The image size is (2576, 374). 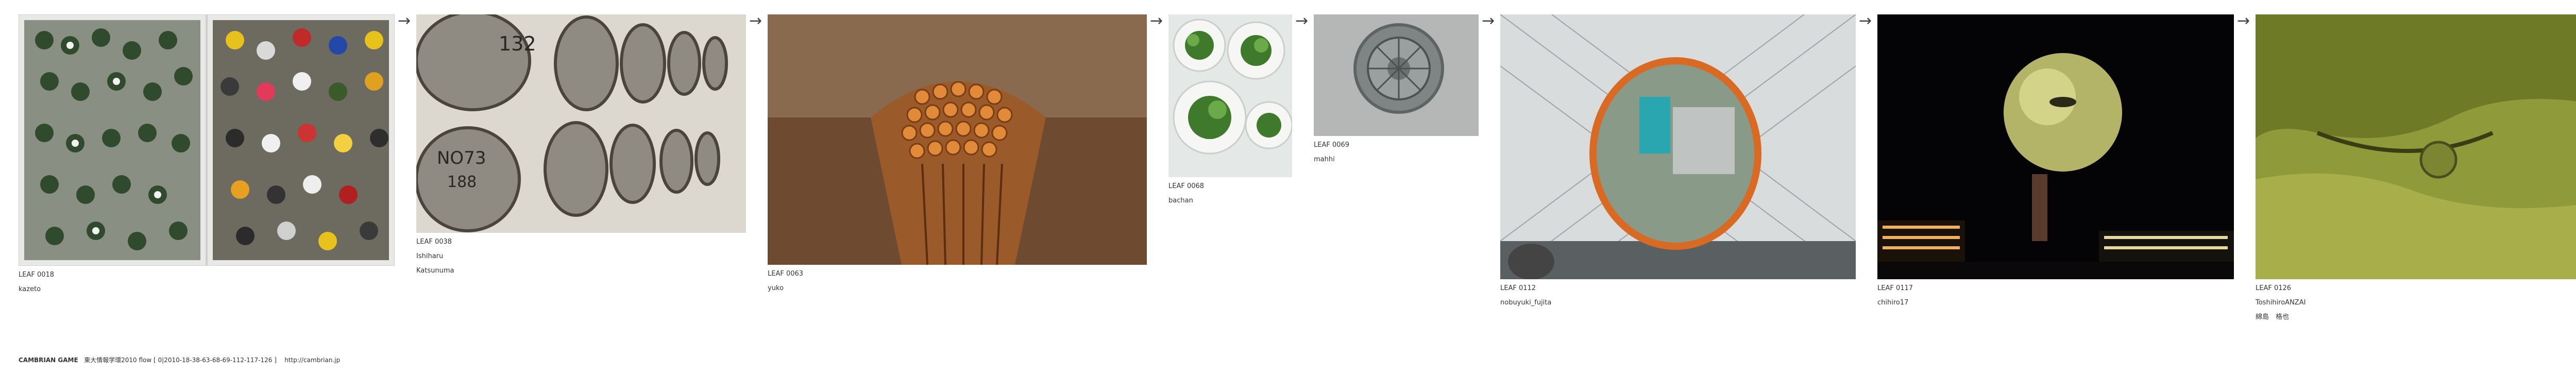 What do you see at coordinates (517, 43) in the screenshot?
I see `svg-text: 132` at bounding box center [517, 43].